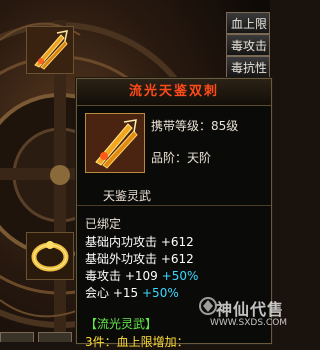 This screenshot has height=350, width=320. Describe the element at coordinates (55, 337) in the screenshot. I see `bottom-button-right` at that location.